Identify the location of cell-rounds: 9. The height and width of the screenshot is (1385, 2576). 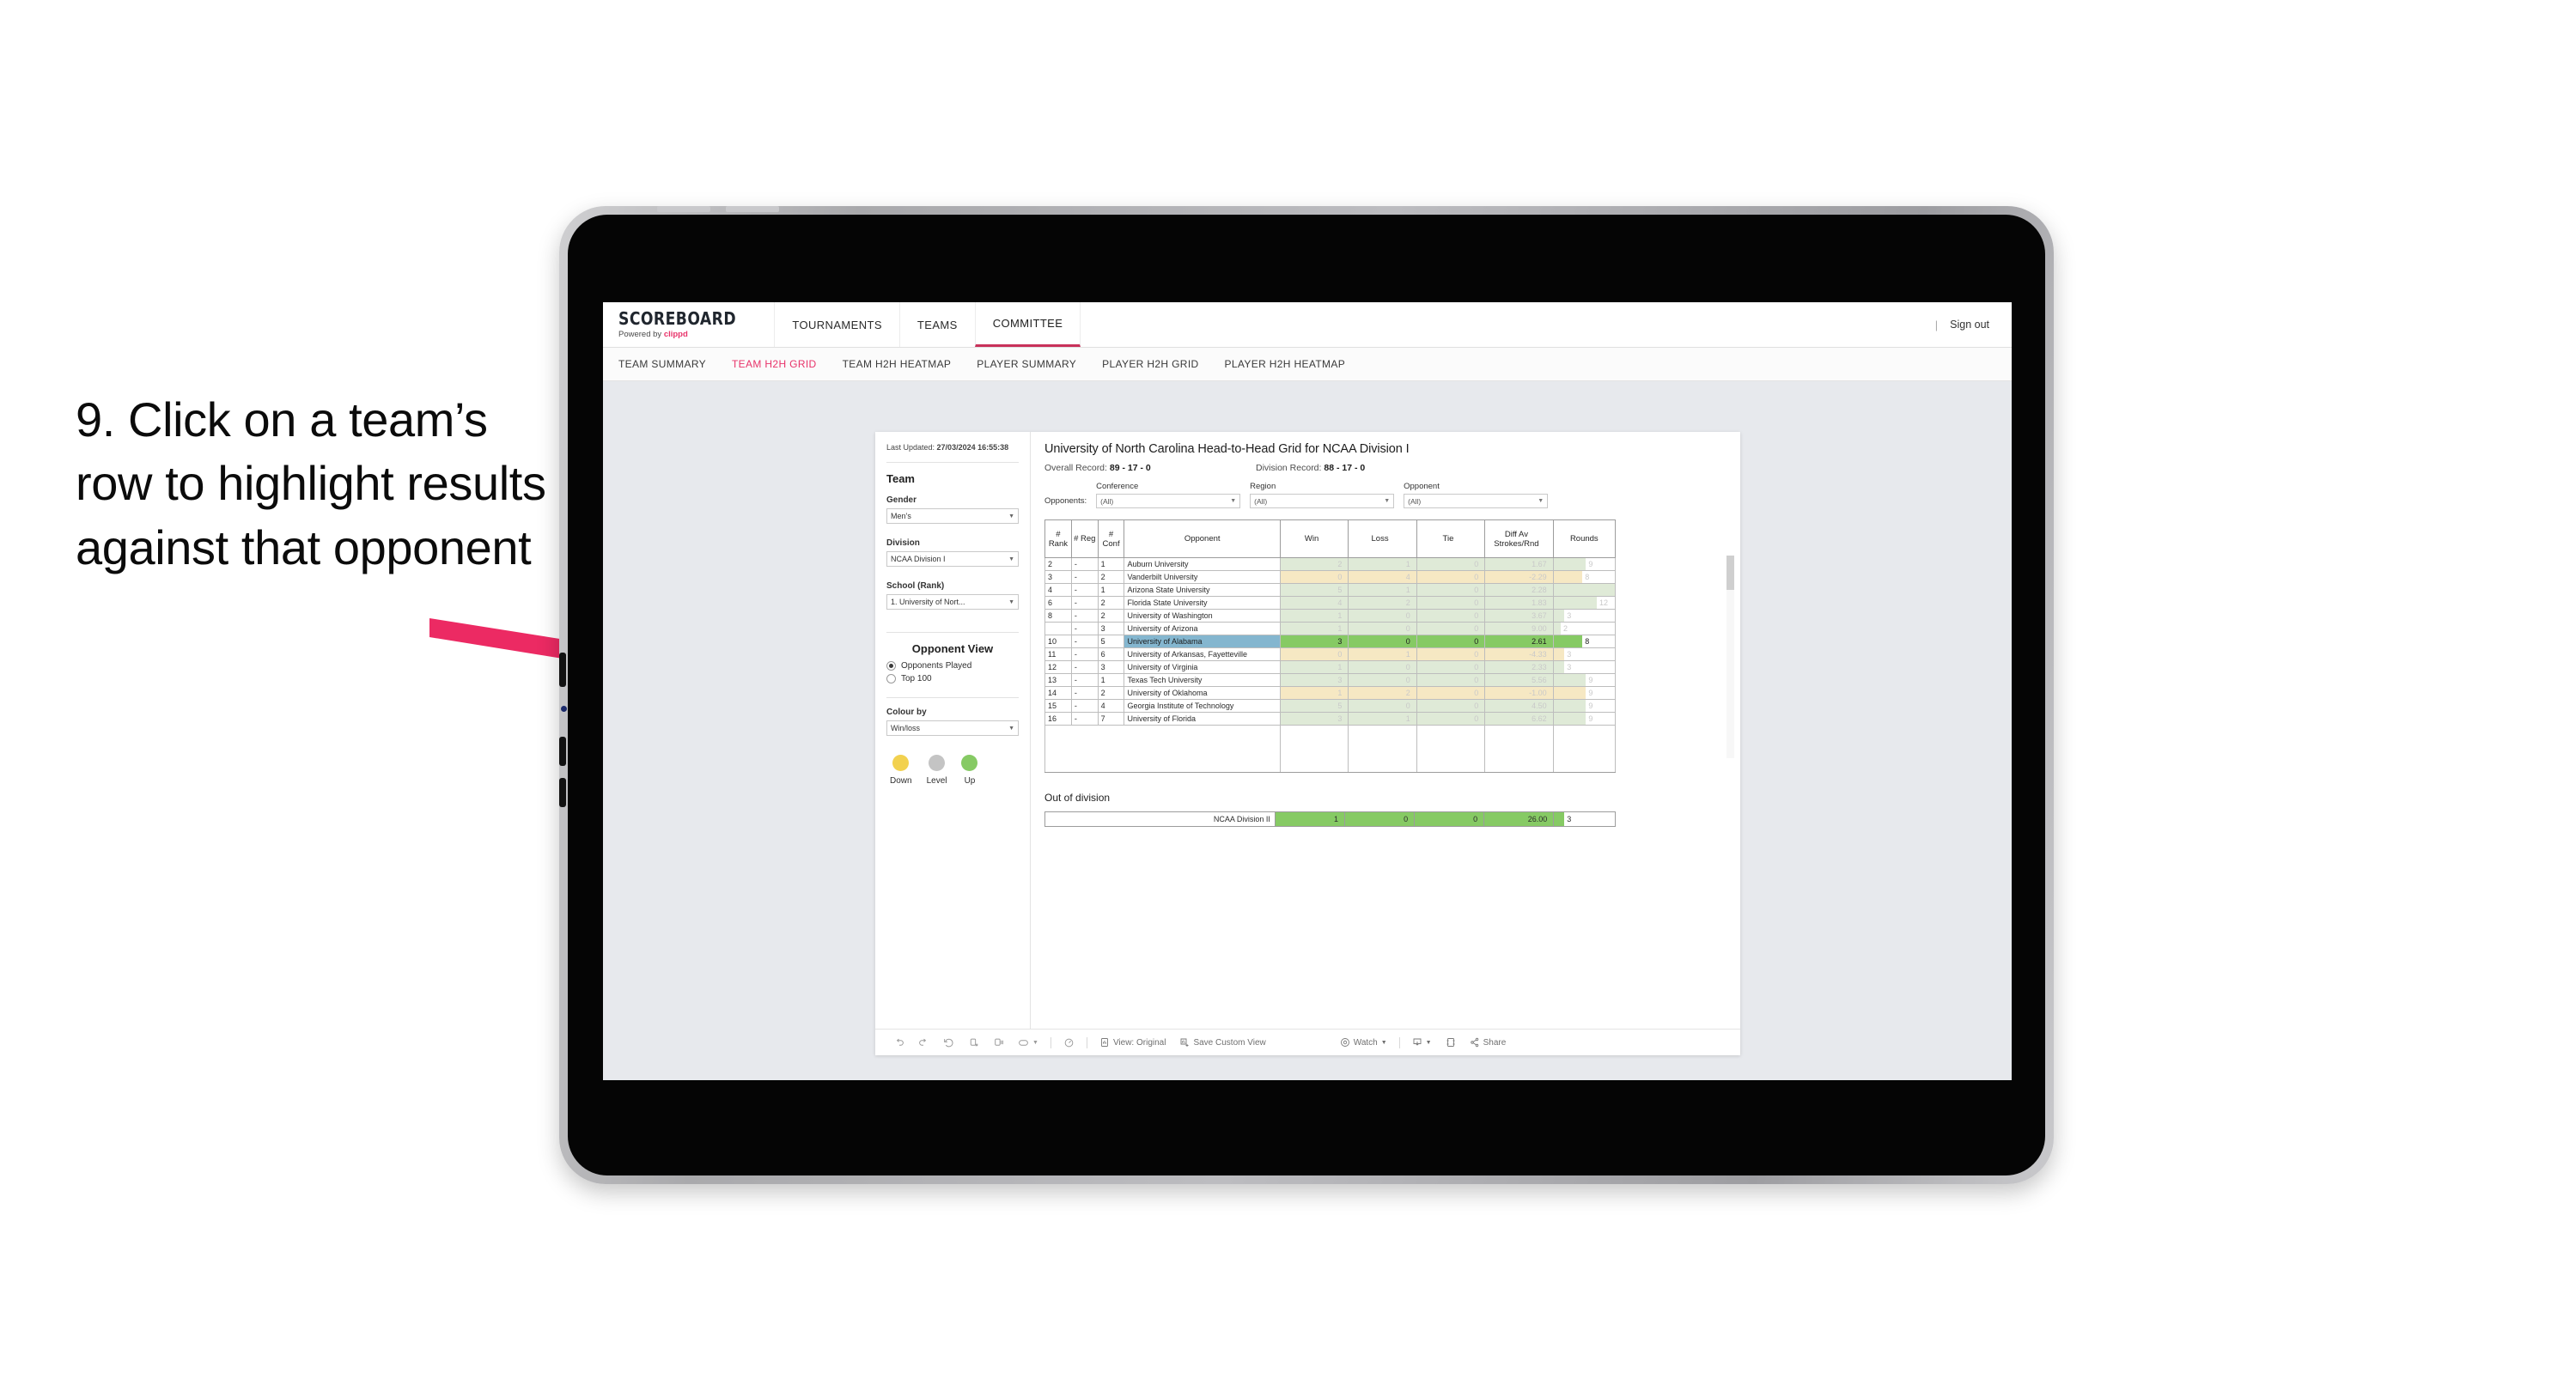
(1584, 680).